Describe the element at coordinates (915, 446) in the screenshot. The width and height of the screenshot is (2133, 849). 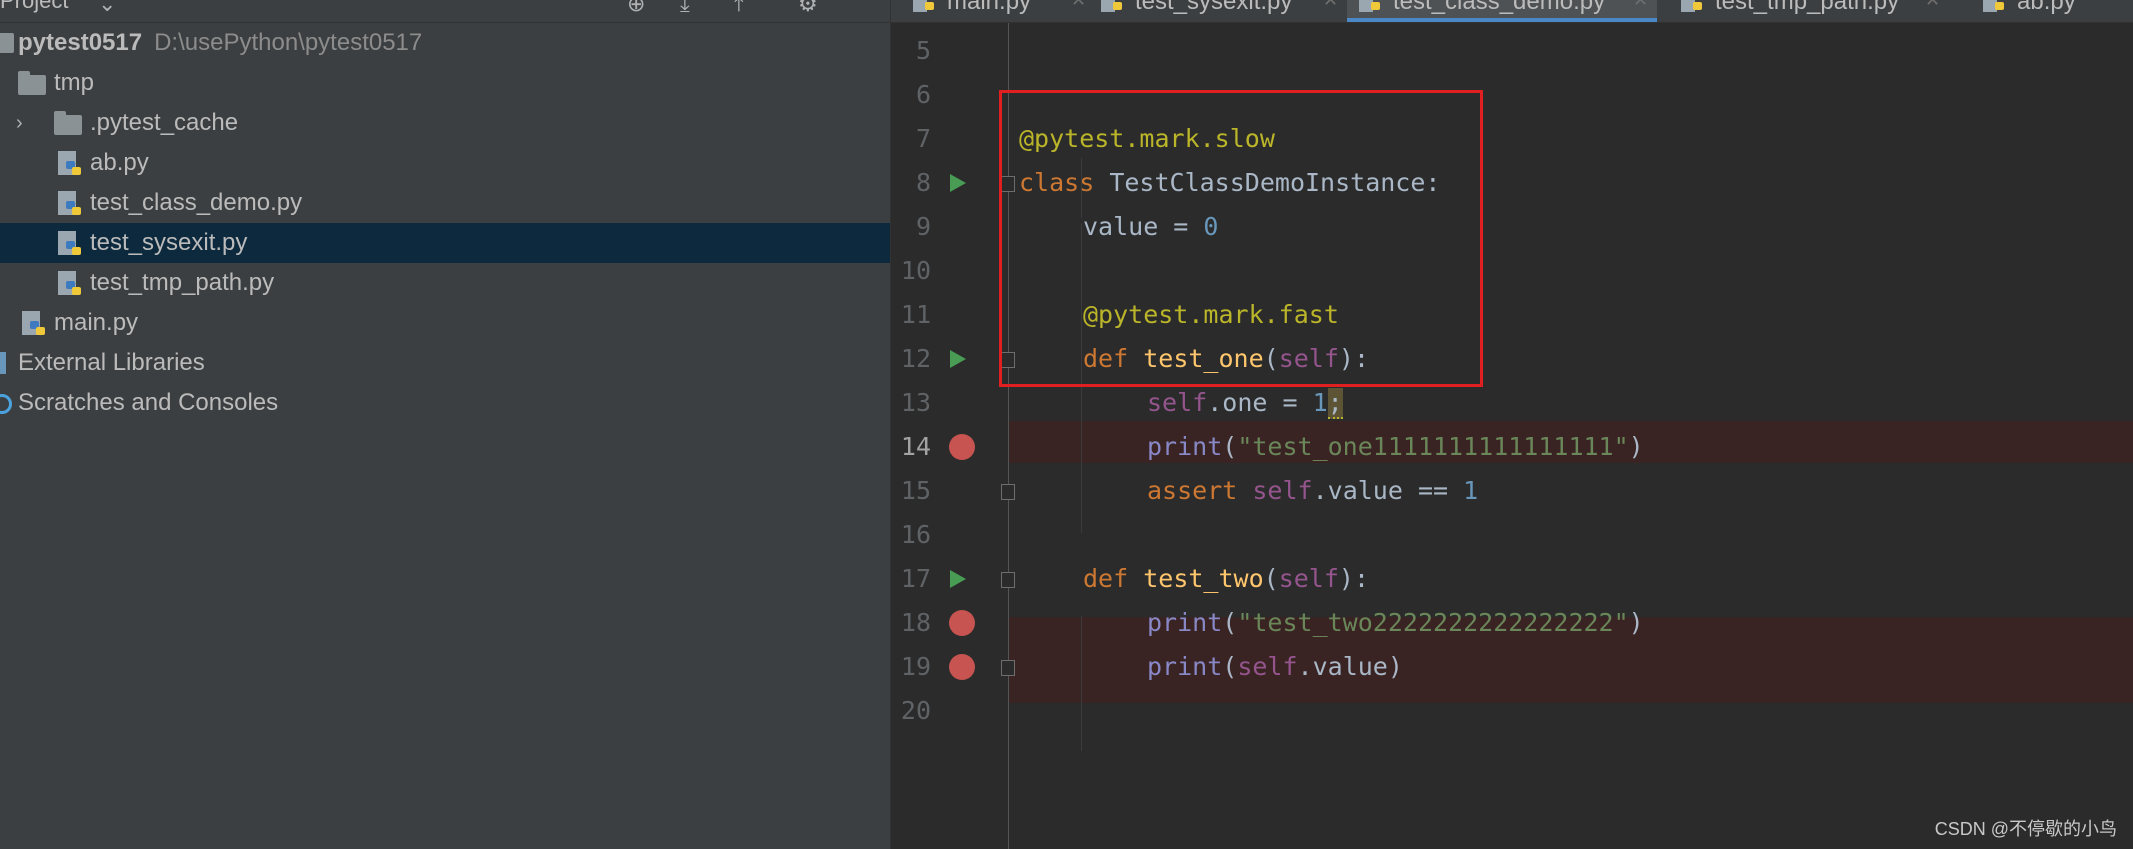
I see `line-number: 14` at that location.